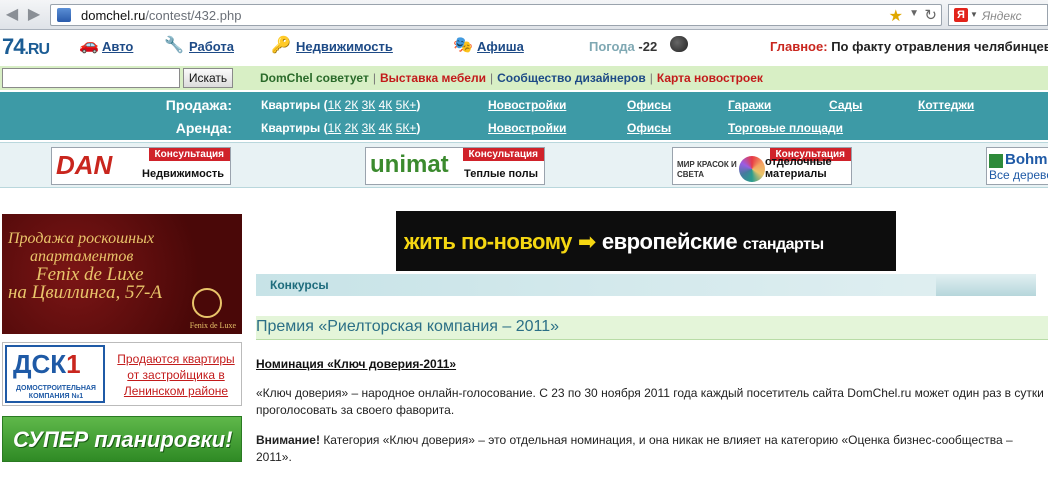 Image resolution: width=1048 pixels, height=479 pixels. I want to click on dsk-logo-num: 1, so click(73, 364).